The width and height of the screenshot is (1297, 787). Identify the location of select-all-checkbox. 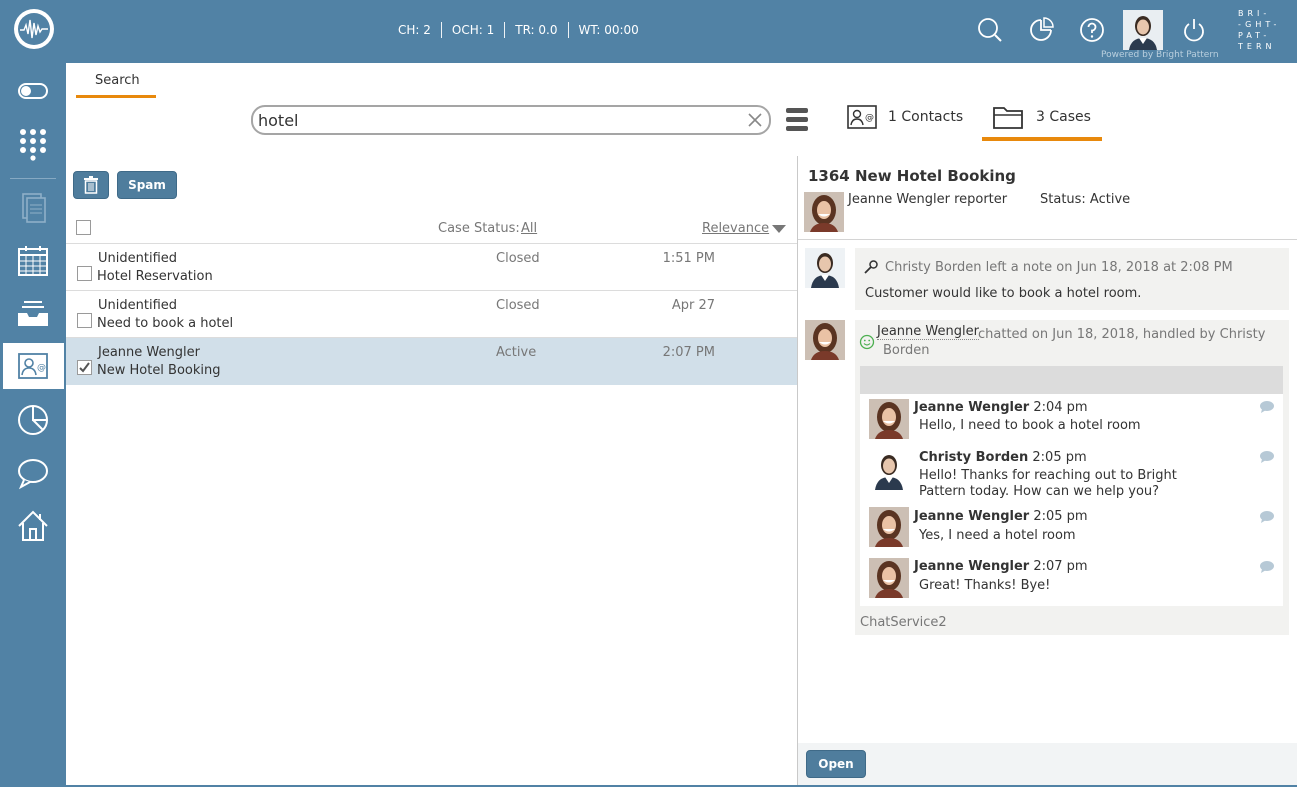
(83, 227).